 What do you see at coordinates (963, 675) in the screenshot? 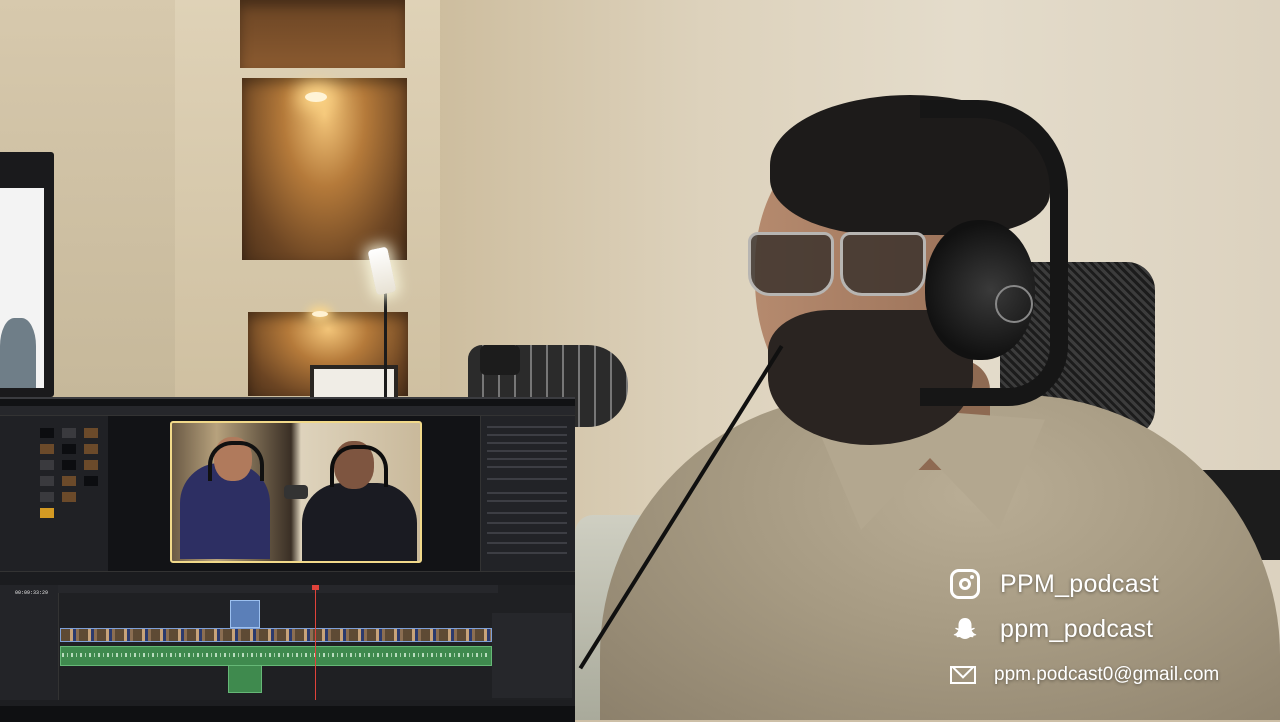
I see `mail-icon` at bounding box center [963, 675].